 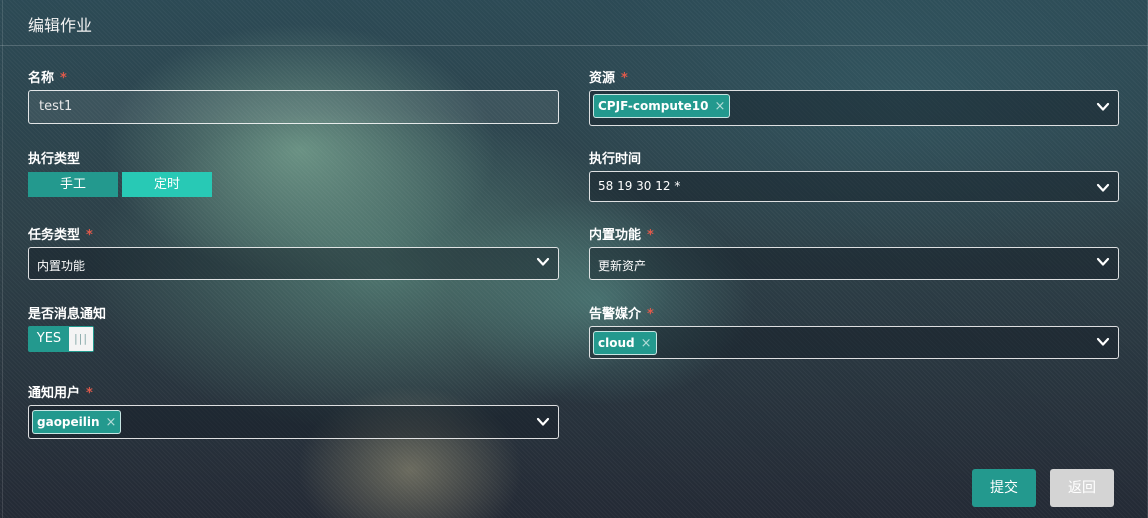 What do you see at coordinates (167, 184) in the screenshot?
I see `exec-type-scheduled-option: 定时` at bounding box center [167, 184].